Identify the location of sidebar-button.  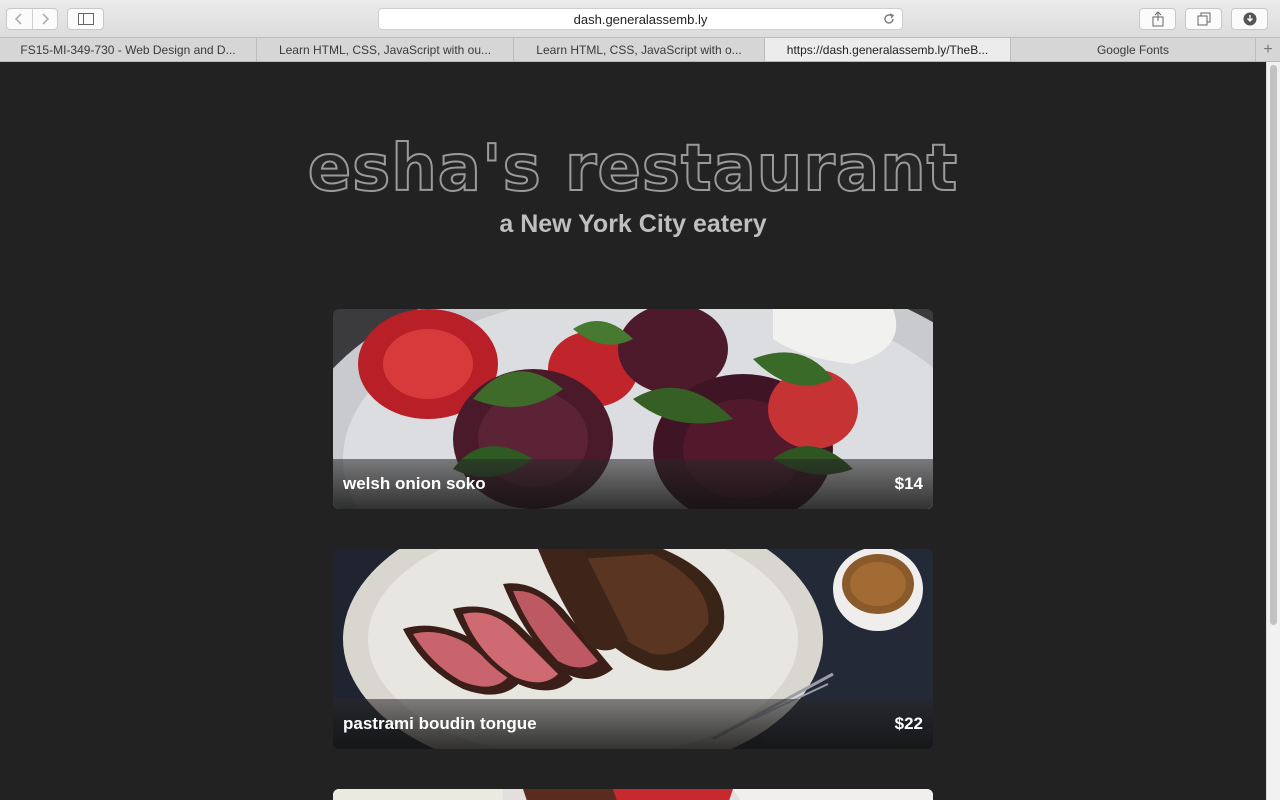
(85, 19).